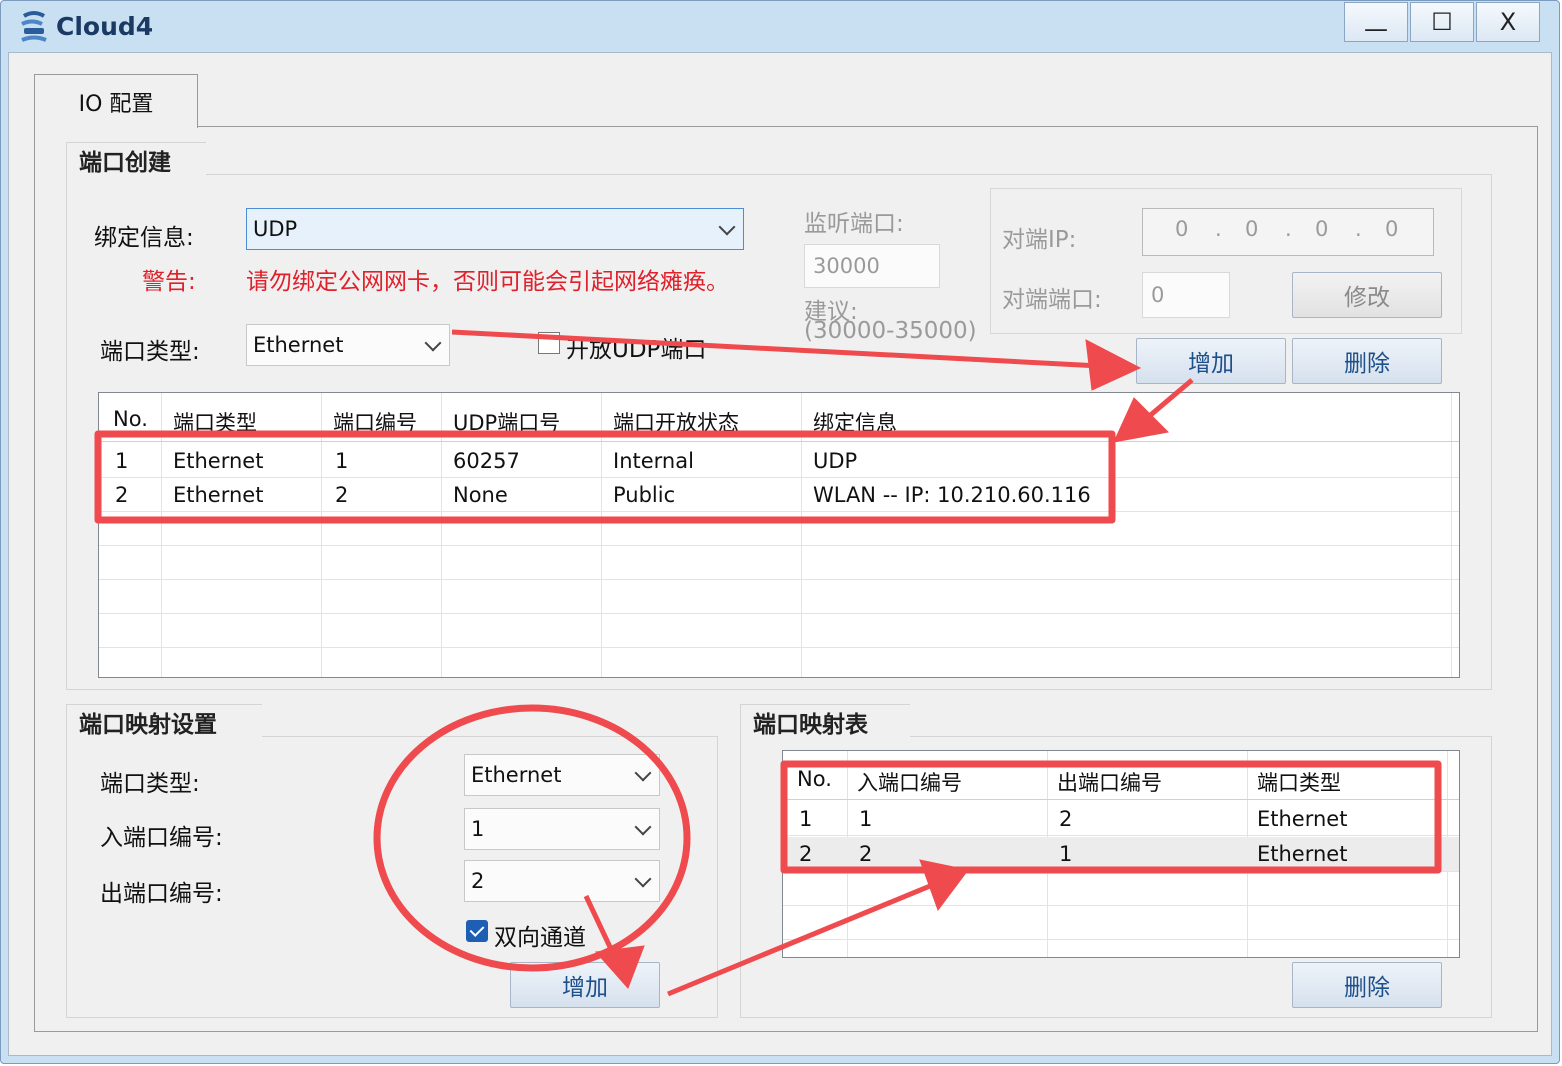  What do you see at coordinates (780, 26) in the screenshot?
I see `title-bar: Cloud4 — ☐ X` at bounding box center [780, 26].